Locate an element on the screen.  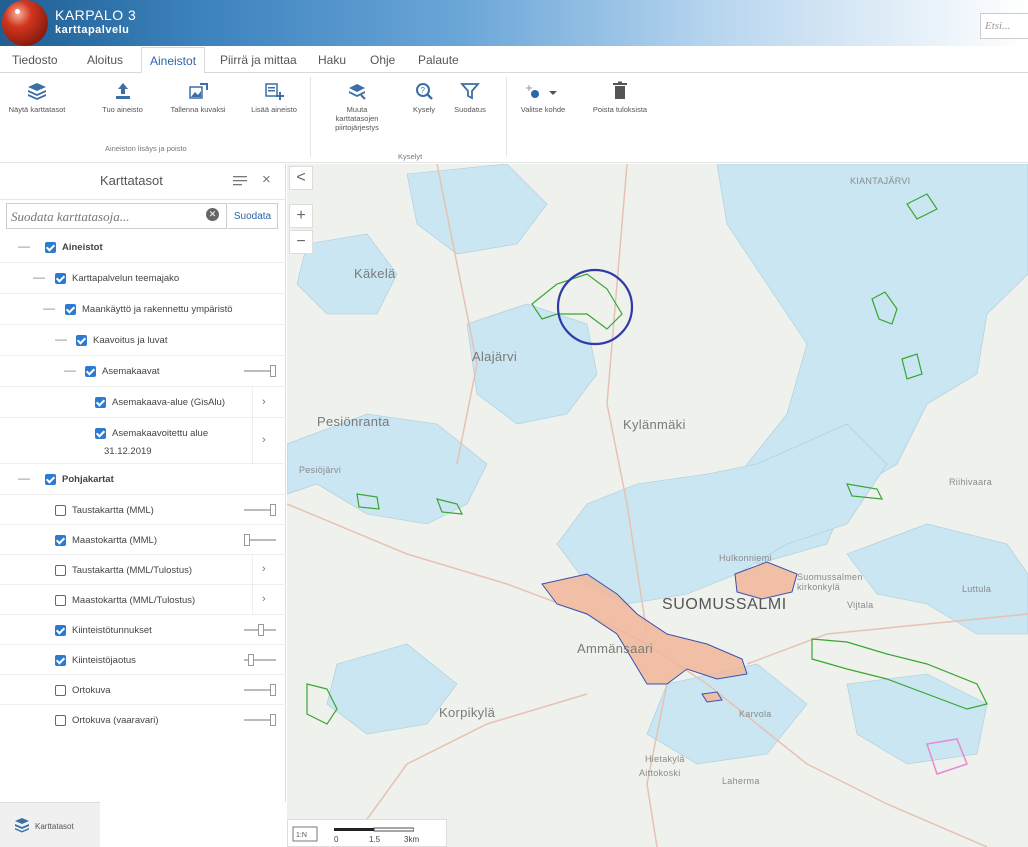
query-button: ? Kysely is located at coordinates (424, 97).